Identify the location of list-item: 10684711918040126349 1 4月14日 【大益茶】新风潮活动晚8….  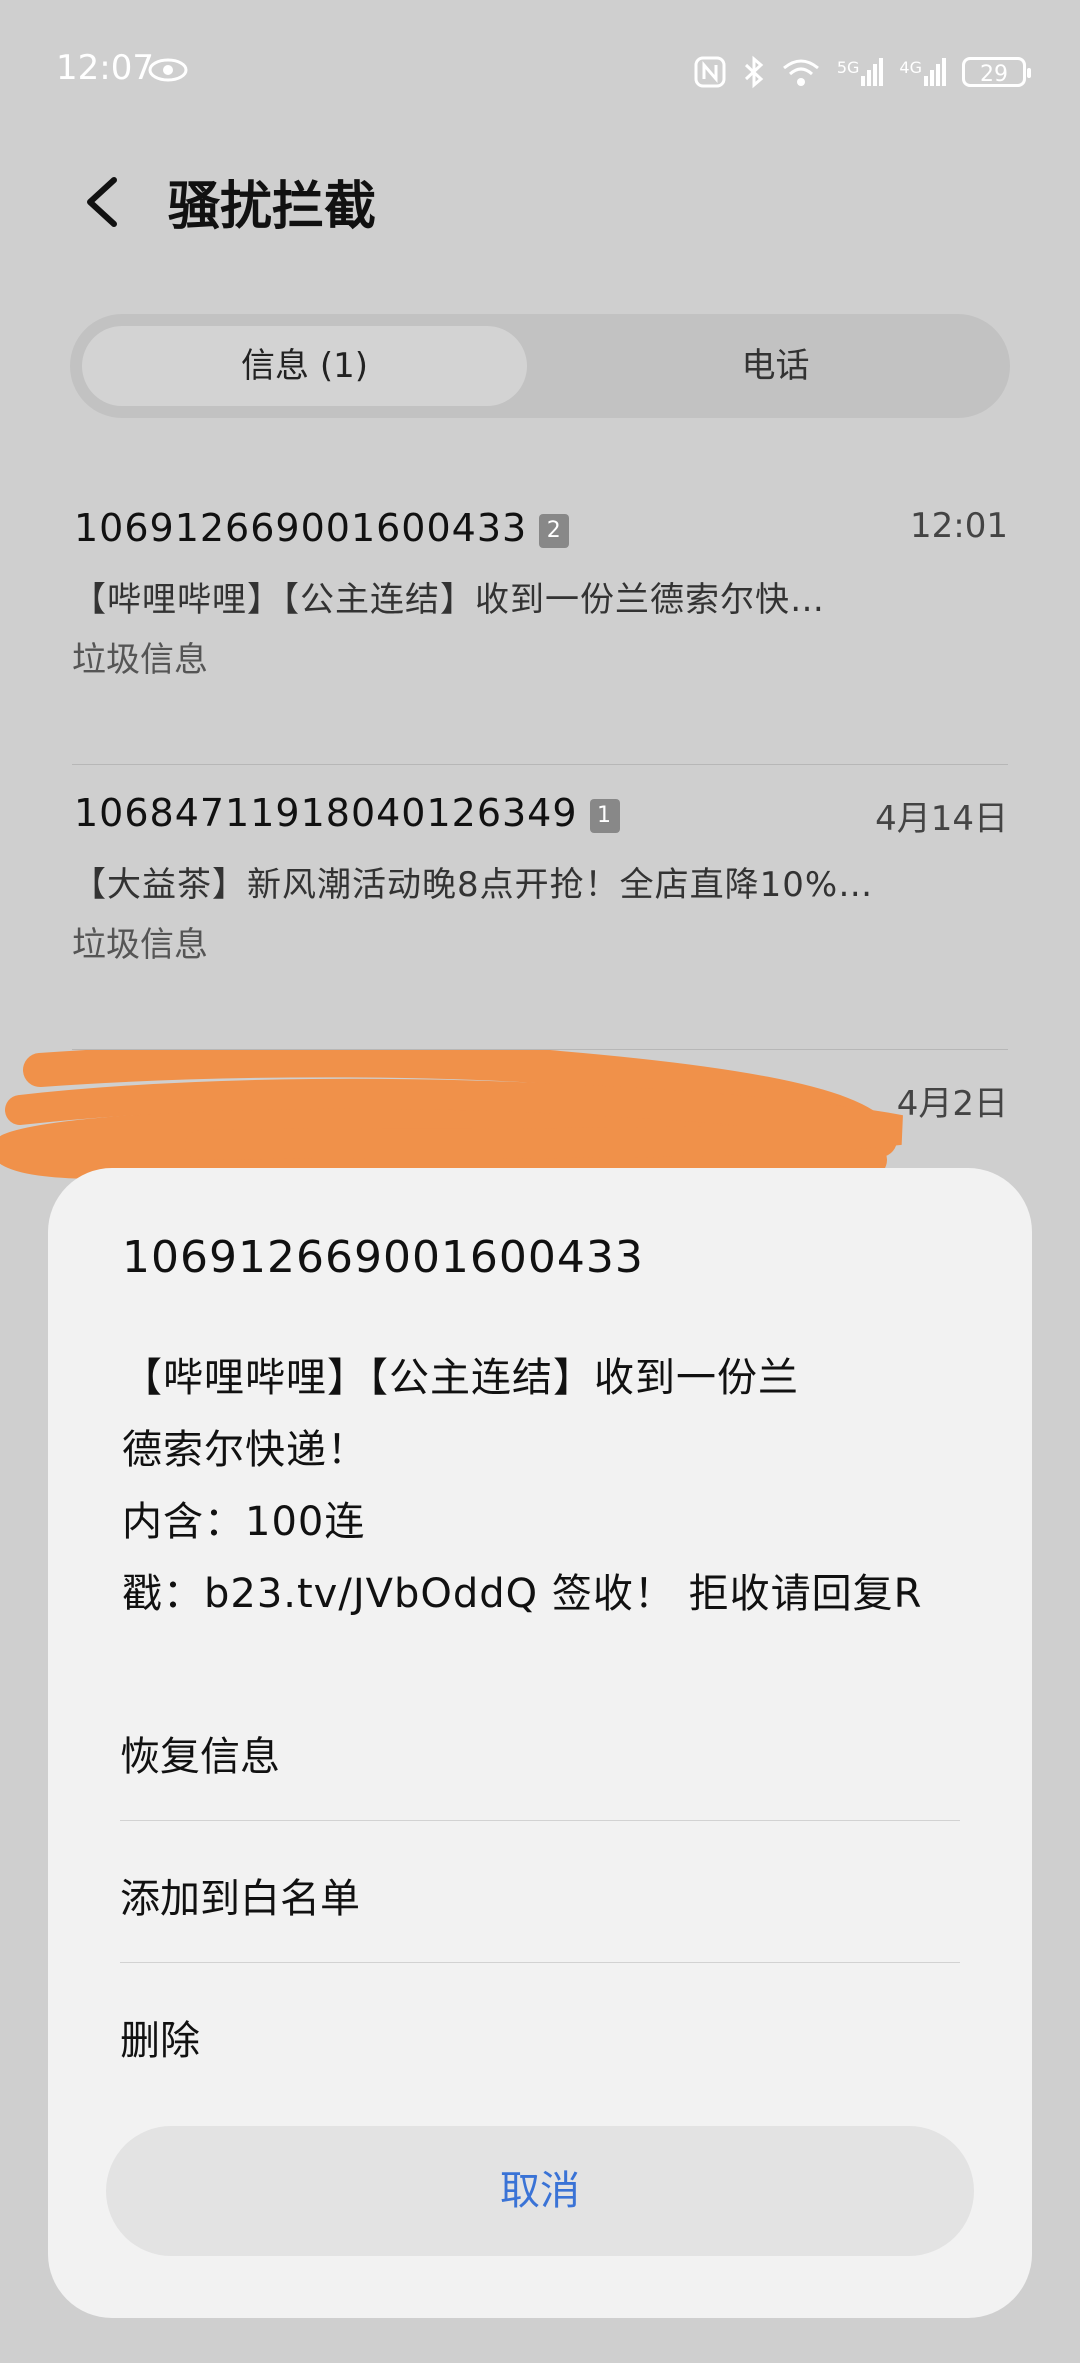
(540, 907).